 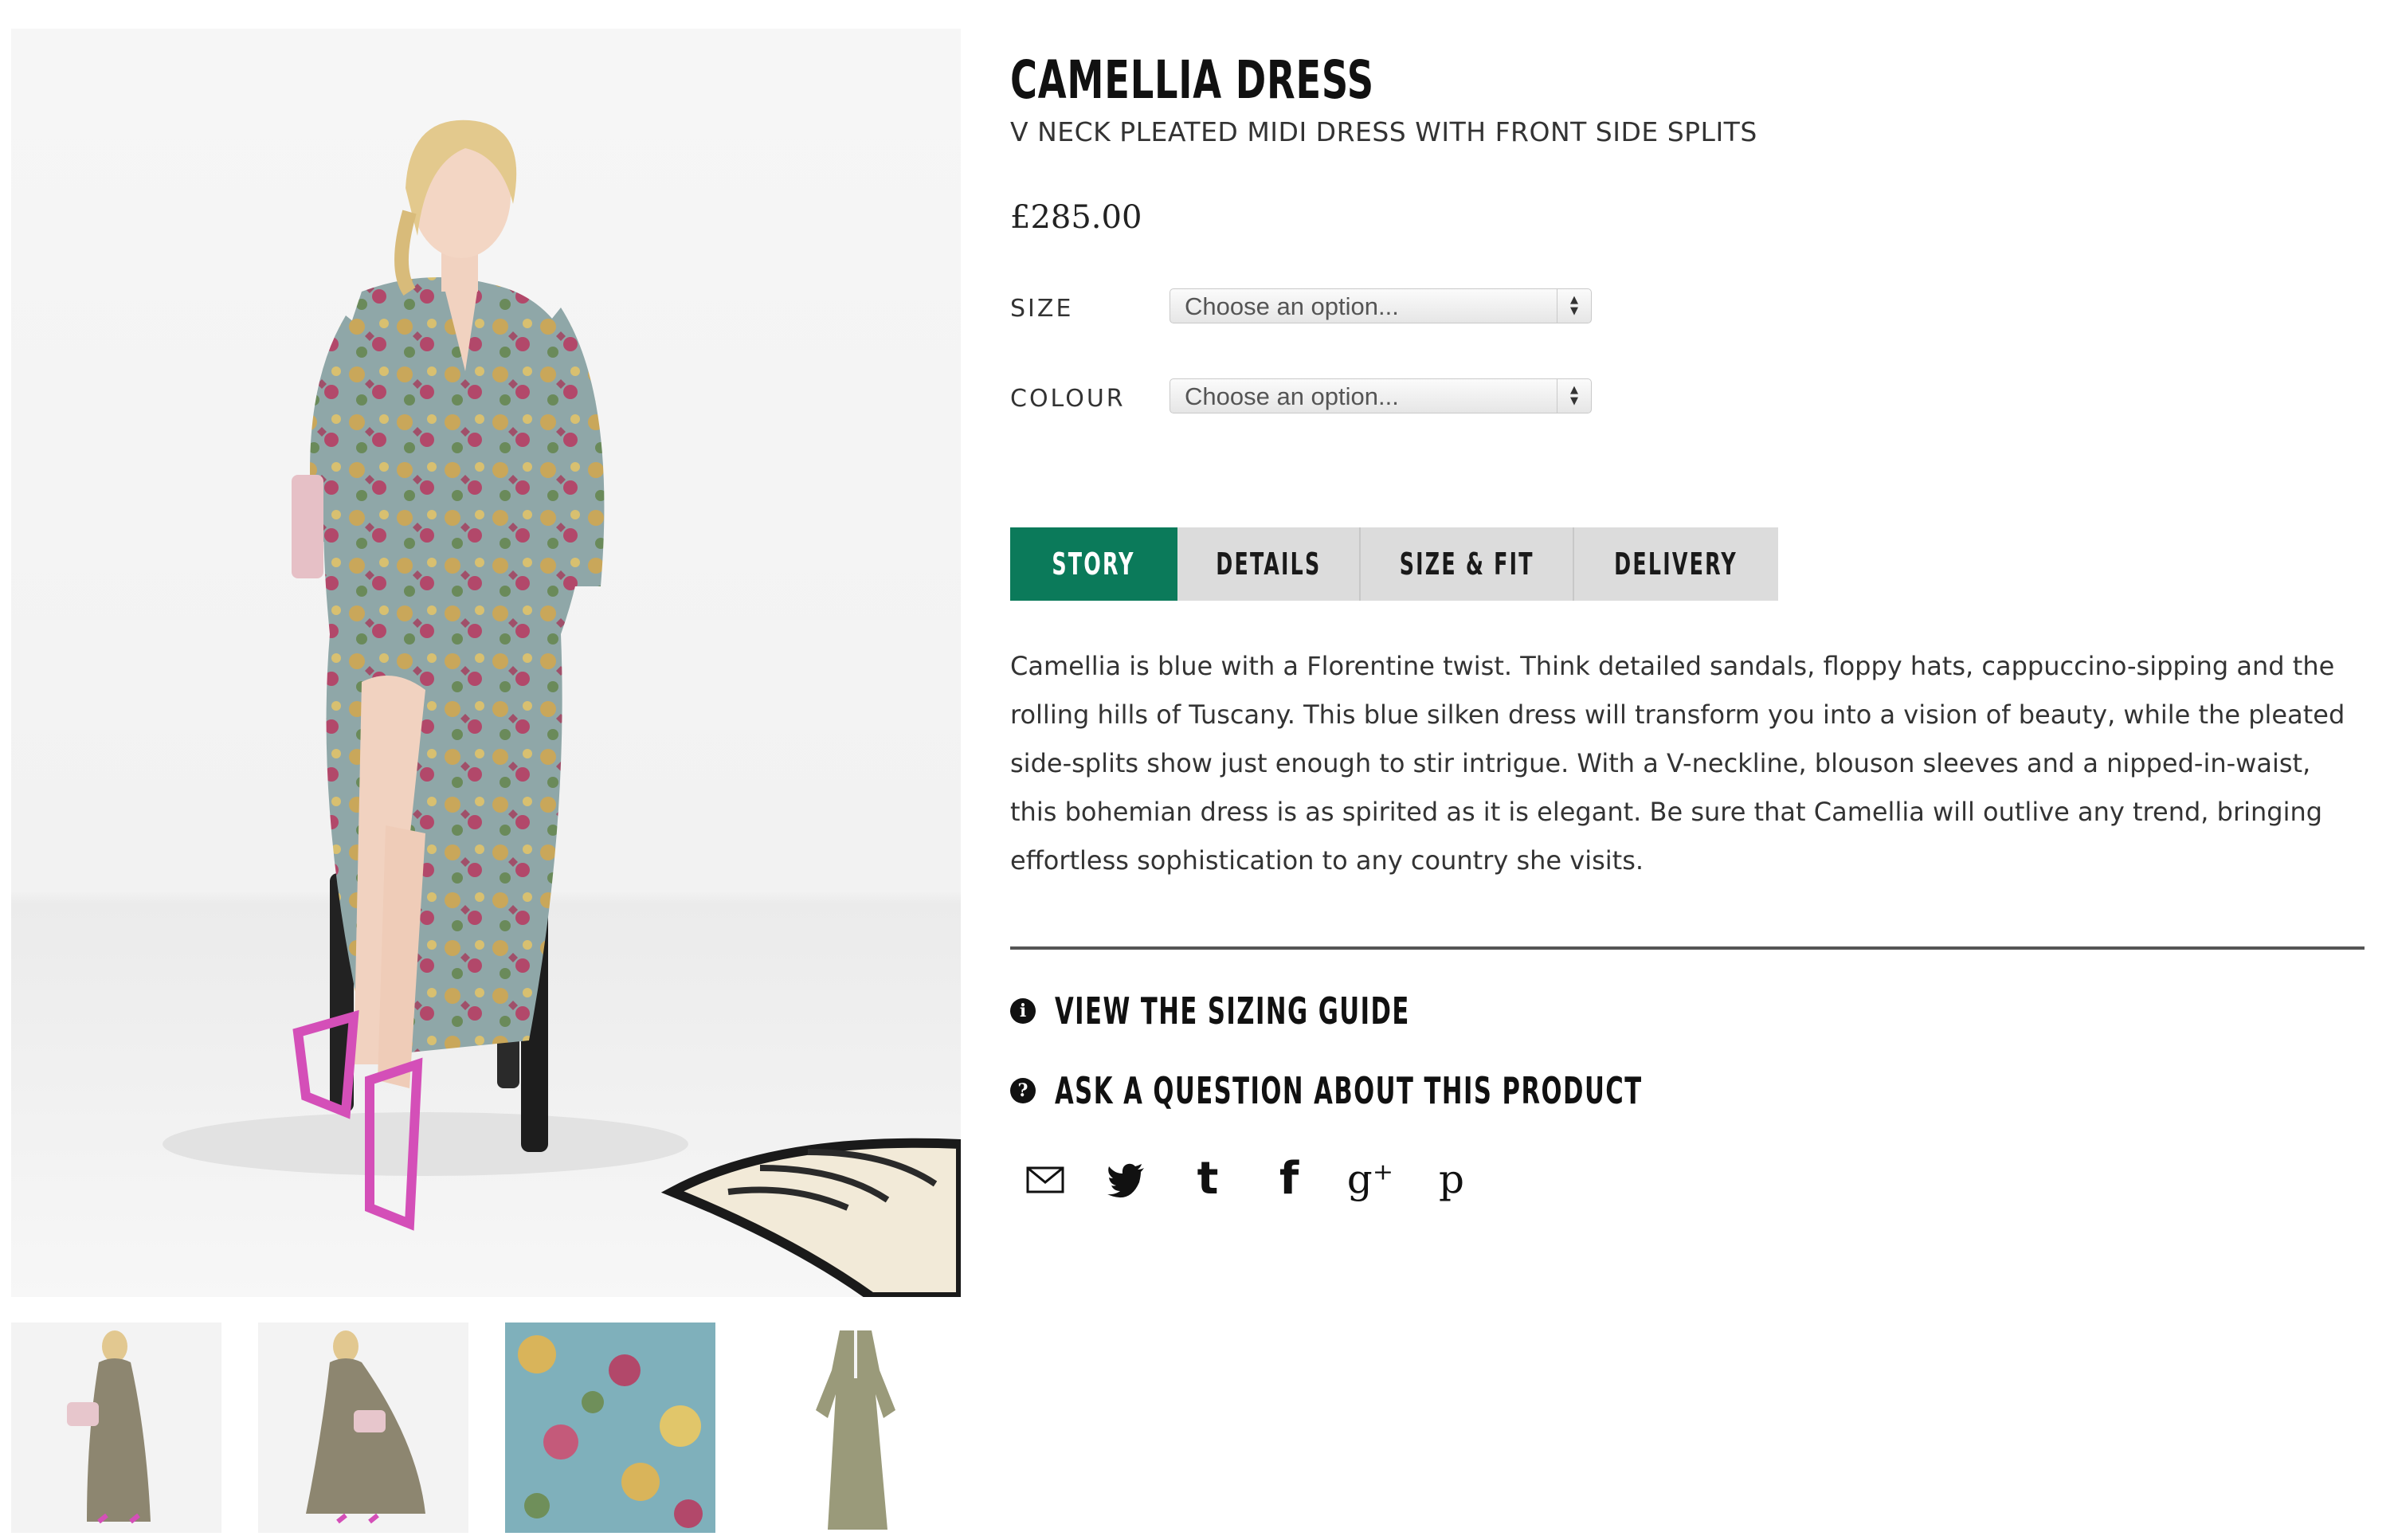 I want to click on tab-size-fit: SIZE & FIT, so click(x=1467, y=564).